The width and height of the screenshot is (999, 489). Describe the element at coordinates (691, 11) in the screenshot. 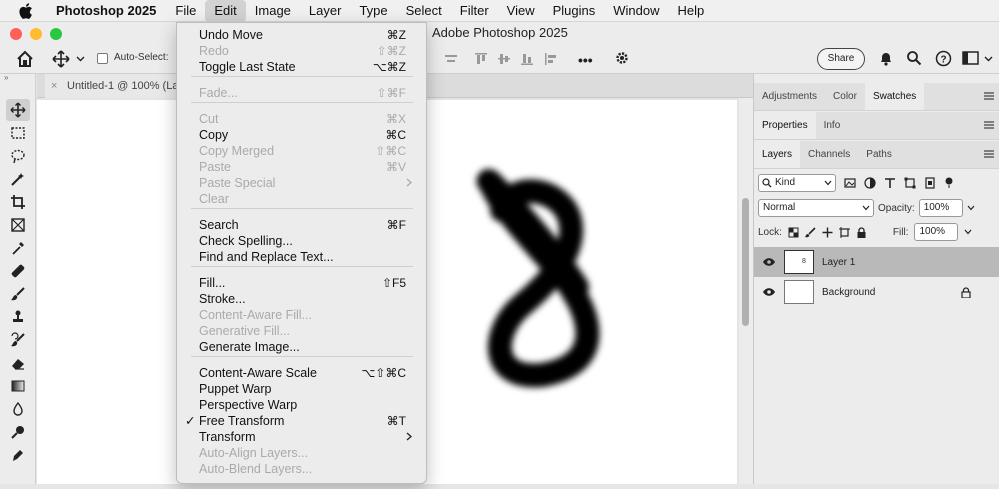

I see `menu-help: Help` at that location.